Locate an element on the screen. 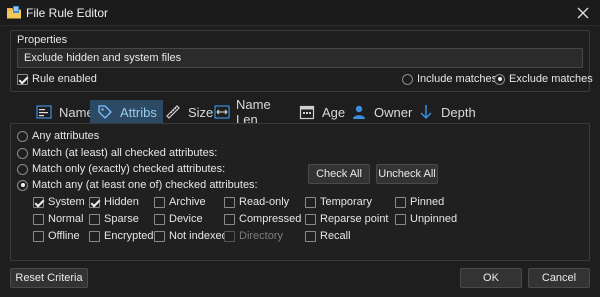  attr-encrypted-checkbox: Encrypted is located at coordinates (121, 236).